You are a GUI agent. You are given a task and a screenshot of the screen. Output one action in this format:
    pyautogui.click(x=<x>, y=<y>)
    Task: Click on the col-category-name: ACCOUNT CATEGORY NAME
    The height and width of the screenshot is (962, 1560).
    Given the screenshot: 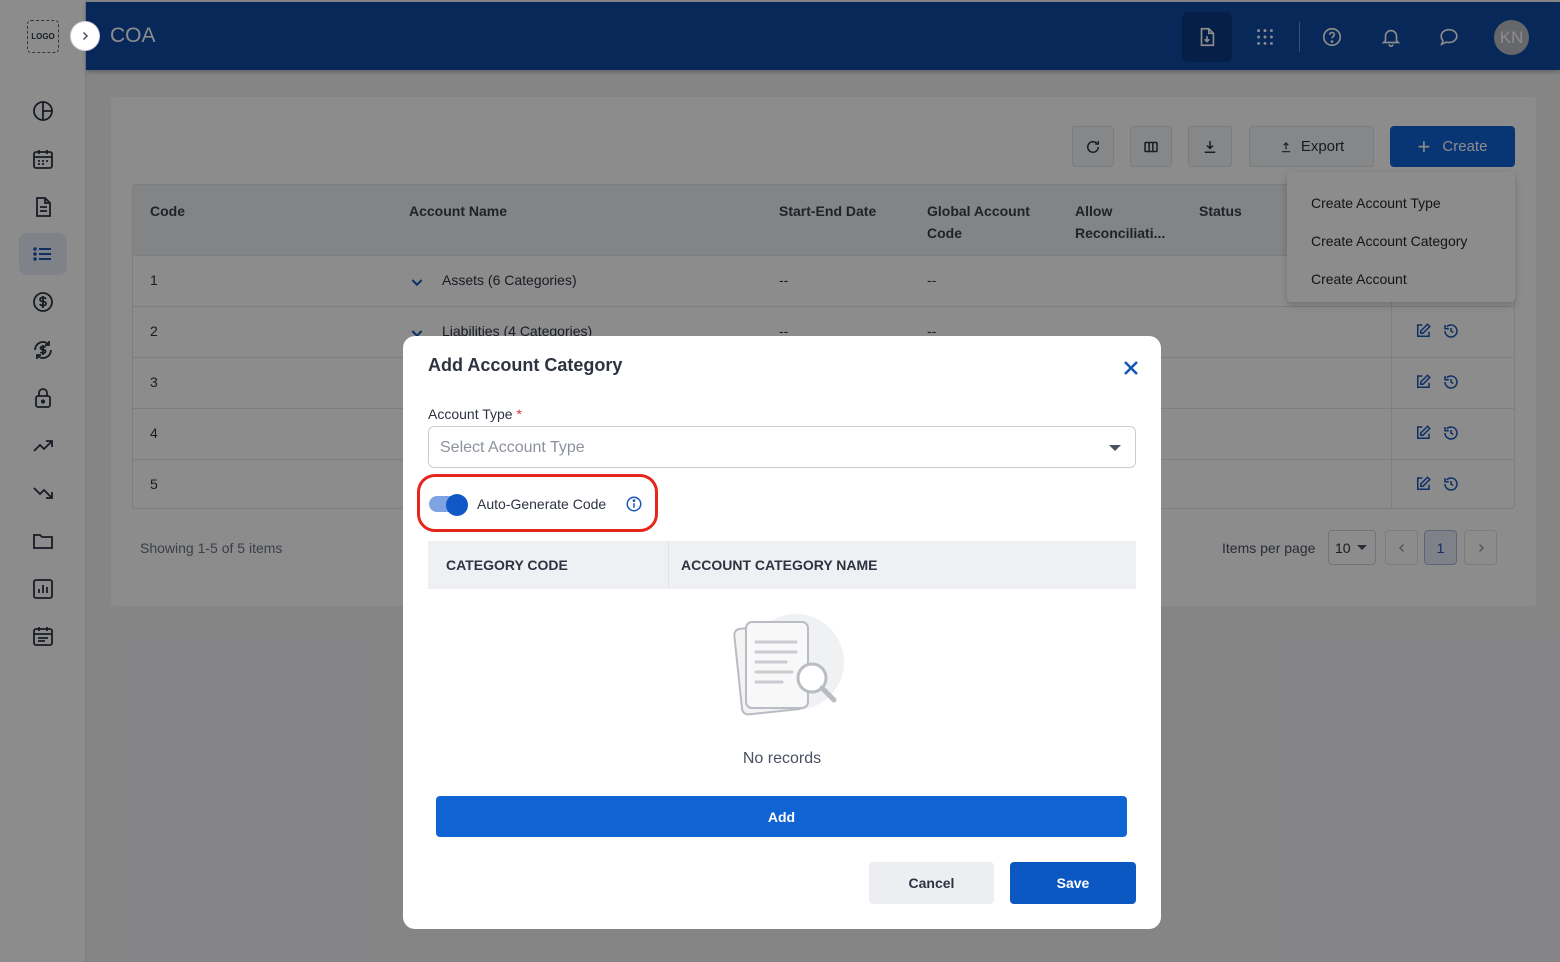 What is the action you would take?
    pyautogui.click(x=779, y=565)
    